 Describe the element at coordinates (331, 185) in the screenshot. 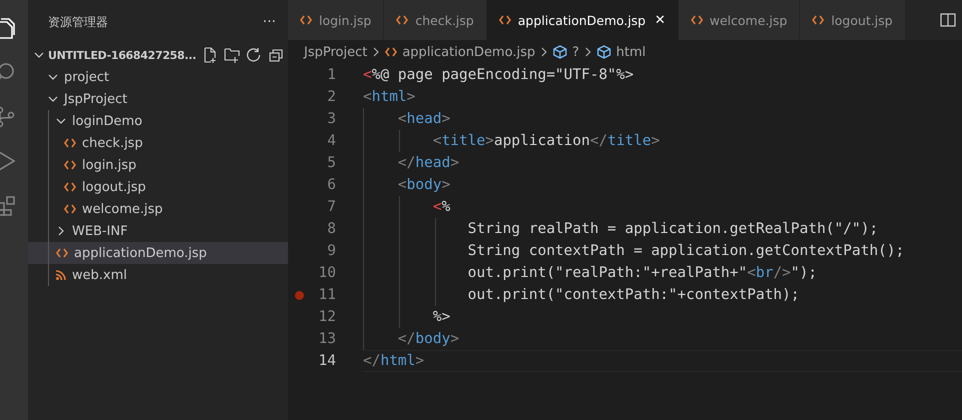

I see `line-number: 6` at that location.